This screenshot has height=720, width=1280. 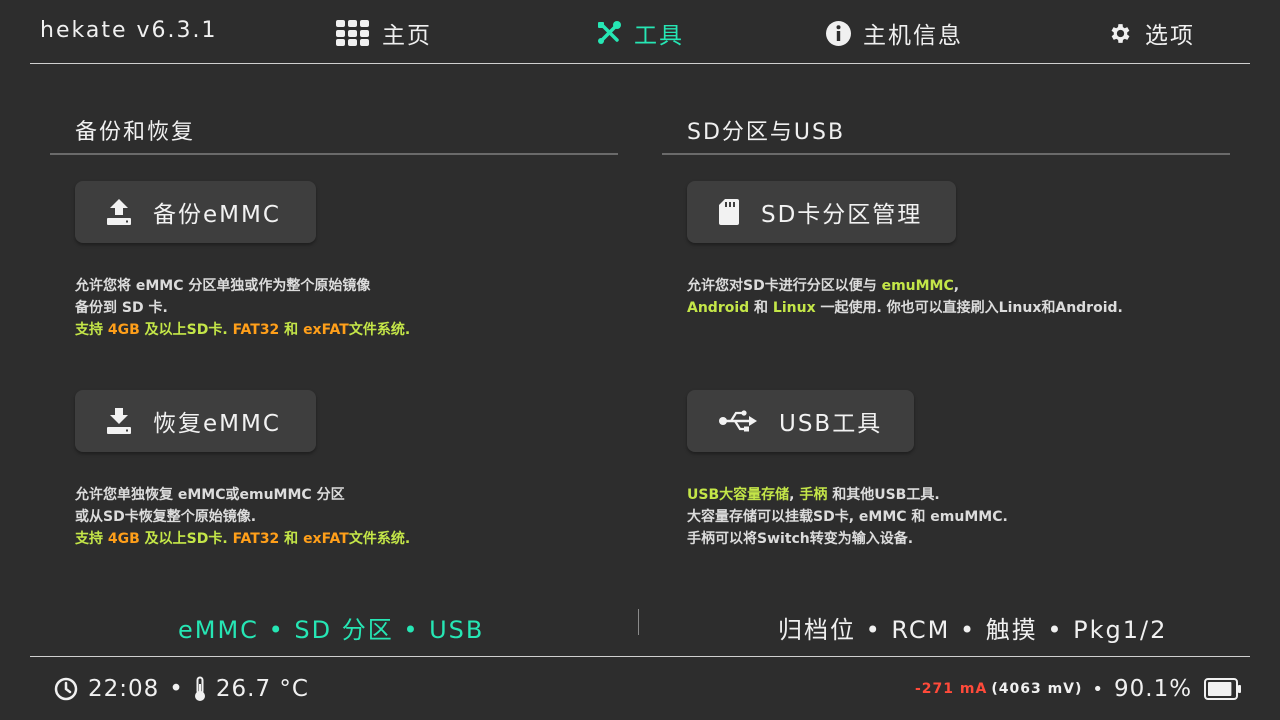 What do you see at coordinates (967, 495) in the screenshot?
I see `usb-desc-line1: USB大容量存储, 手柄 和其他USB工具.` at bounding box center [967, 495].